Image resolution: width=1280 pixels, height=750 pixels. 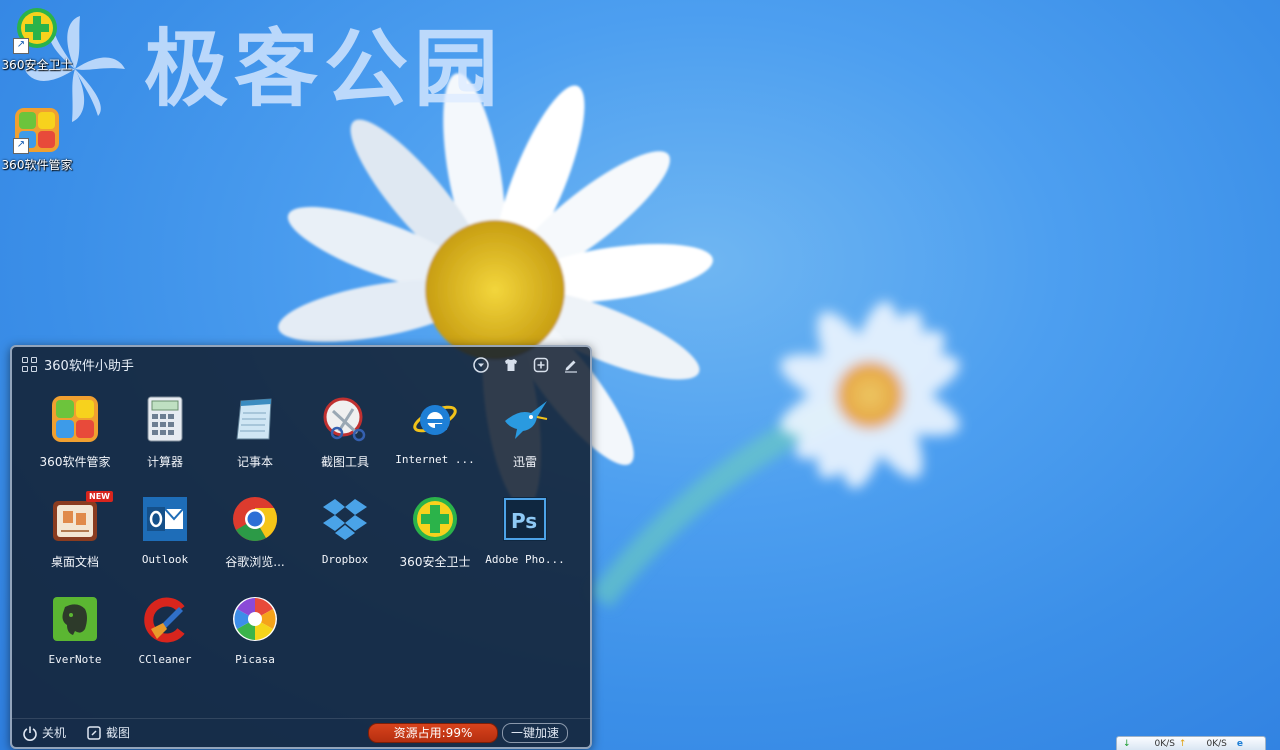 I want to click on desktop-icon-label: 360软件管家, so click(x=37, y=165).